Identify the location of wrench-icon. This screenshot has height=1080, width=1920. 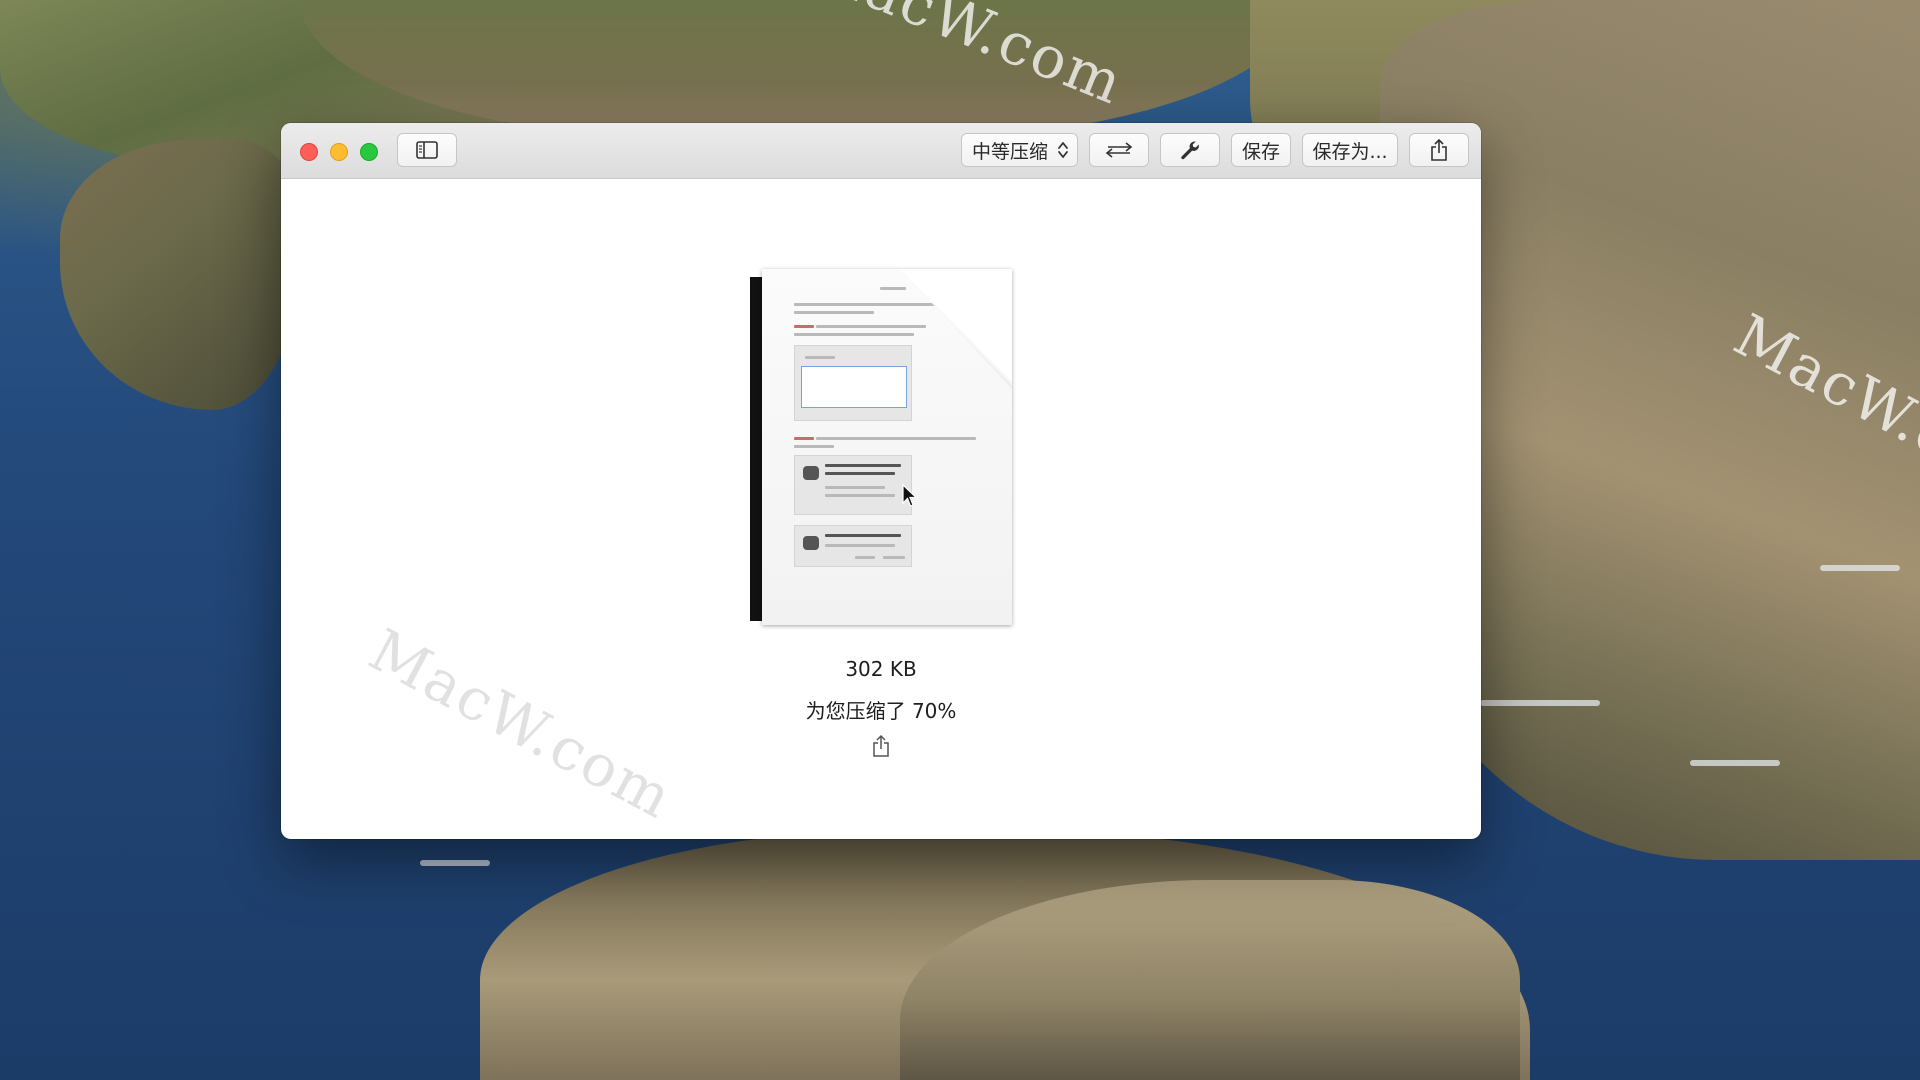
(1190, 150).